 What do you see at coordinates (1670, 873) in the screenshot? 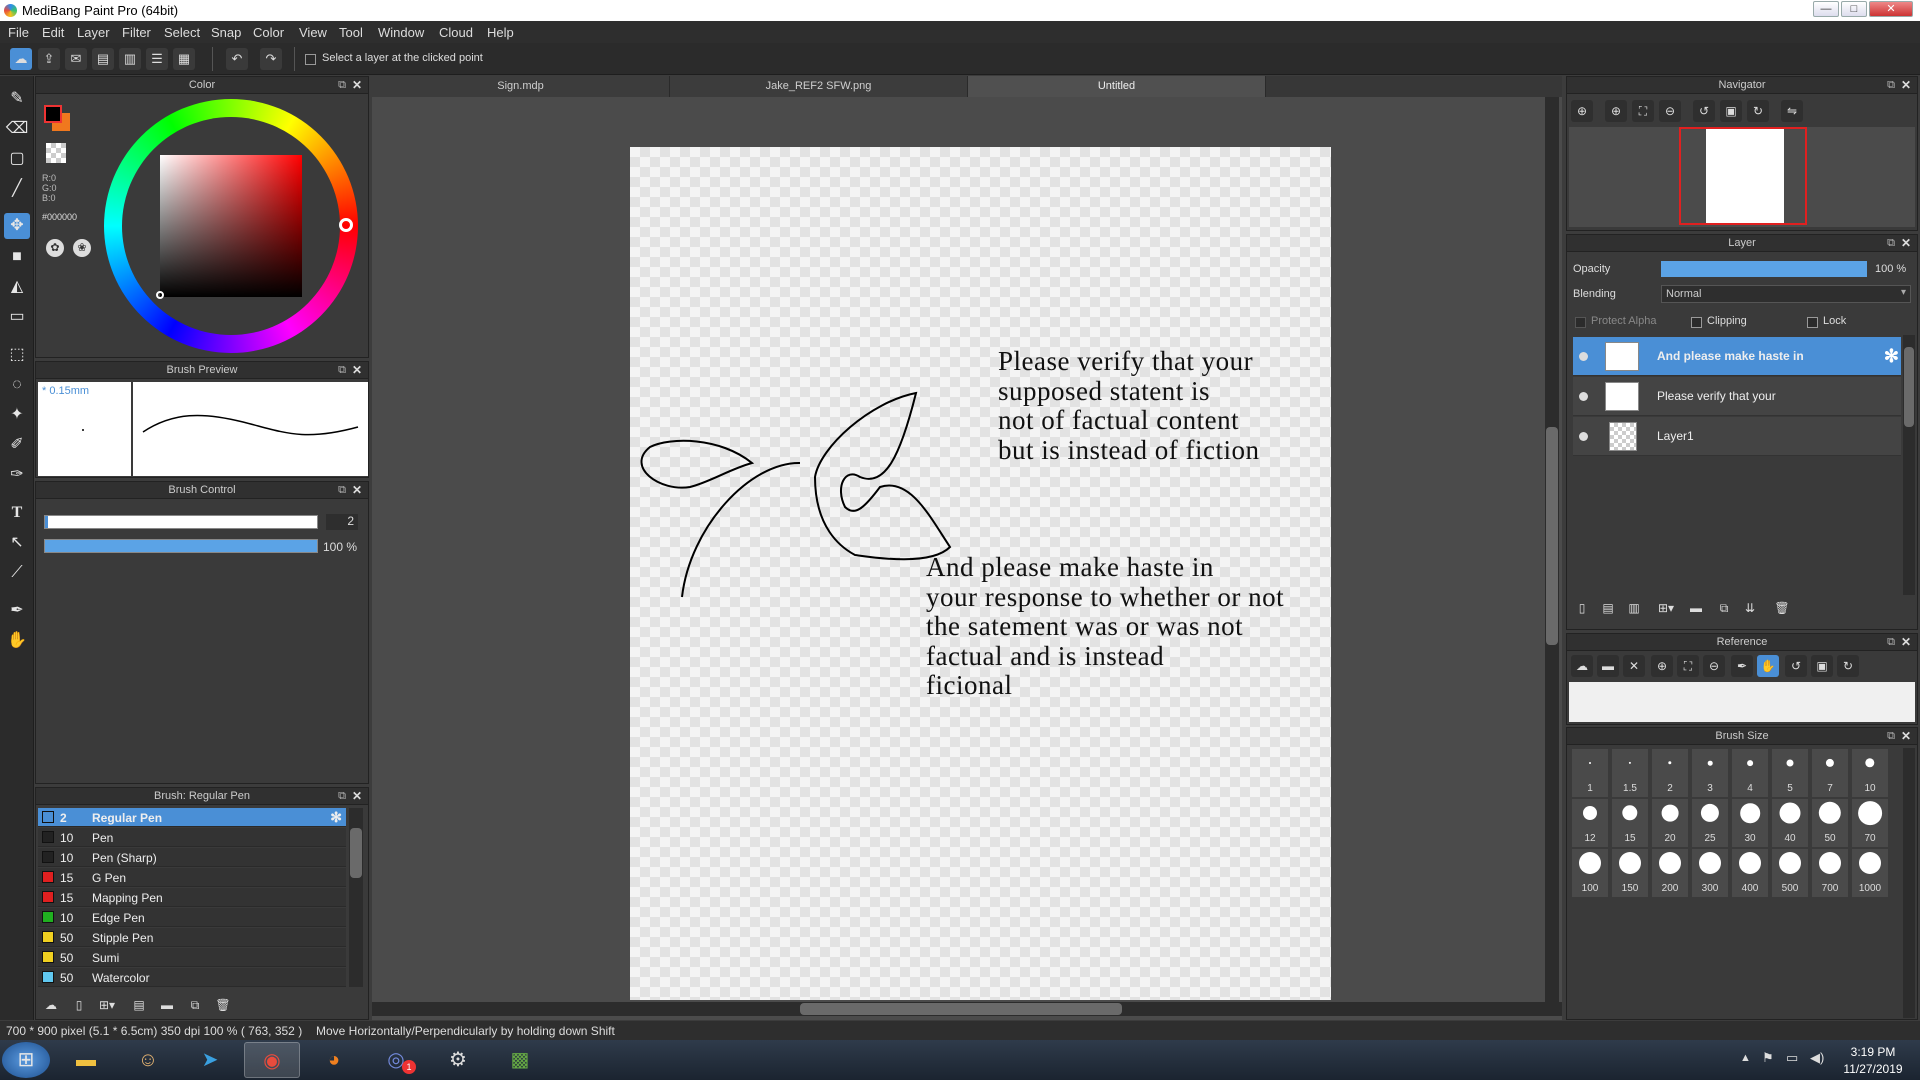
I see `brush-size-option: 200` at bounding box center [1670, 873].